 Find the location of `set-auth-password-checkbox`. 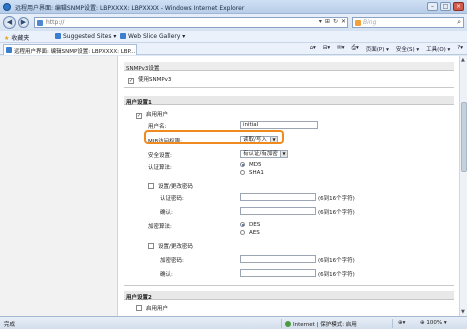

set-auth-password-checkbox is located at coordinates (151, 186).